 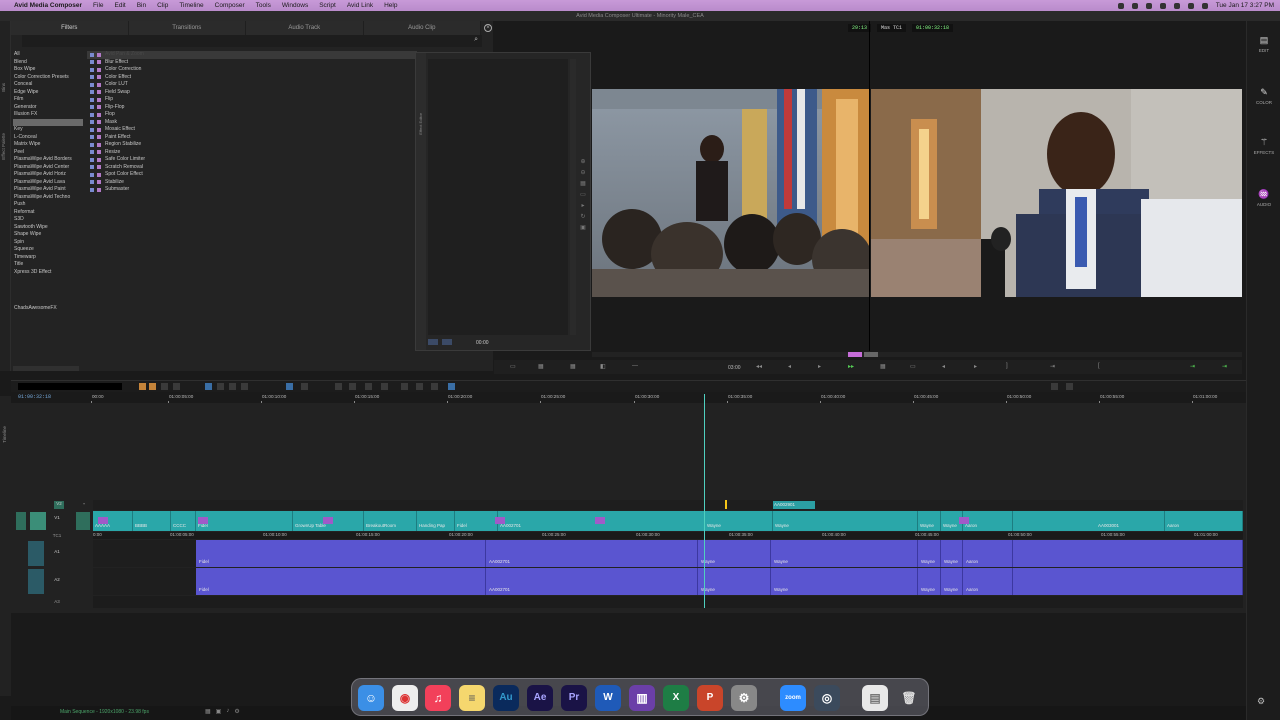 I want to click on menu-composer: Composer, so click(x=230, y=5).